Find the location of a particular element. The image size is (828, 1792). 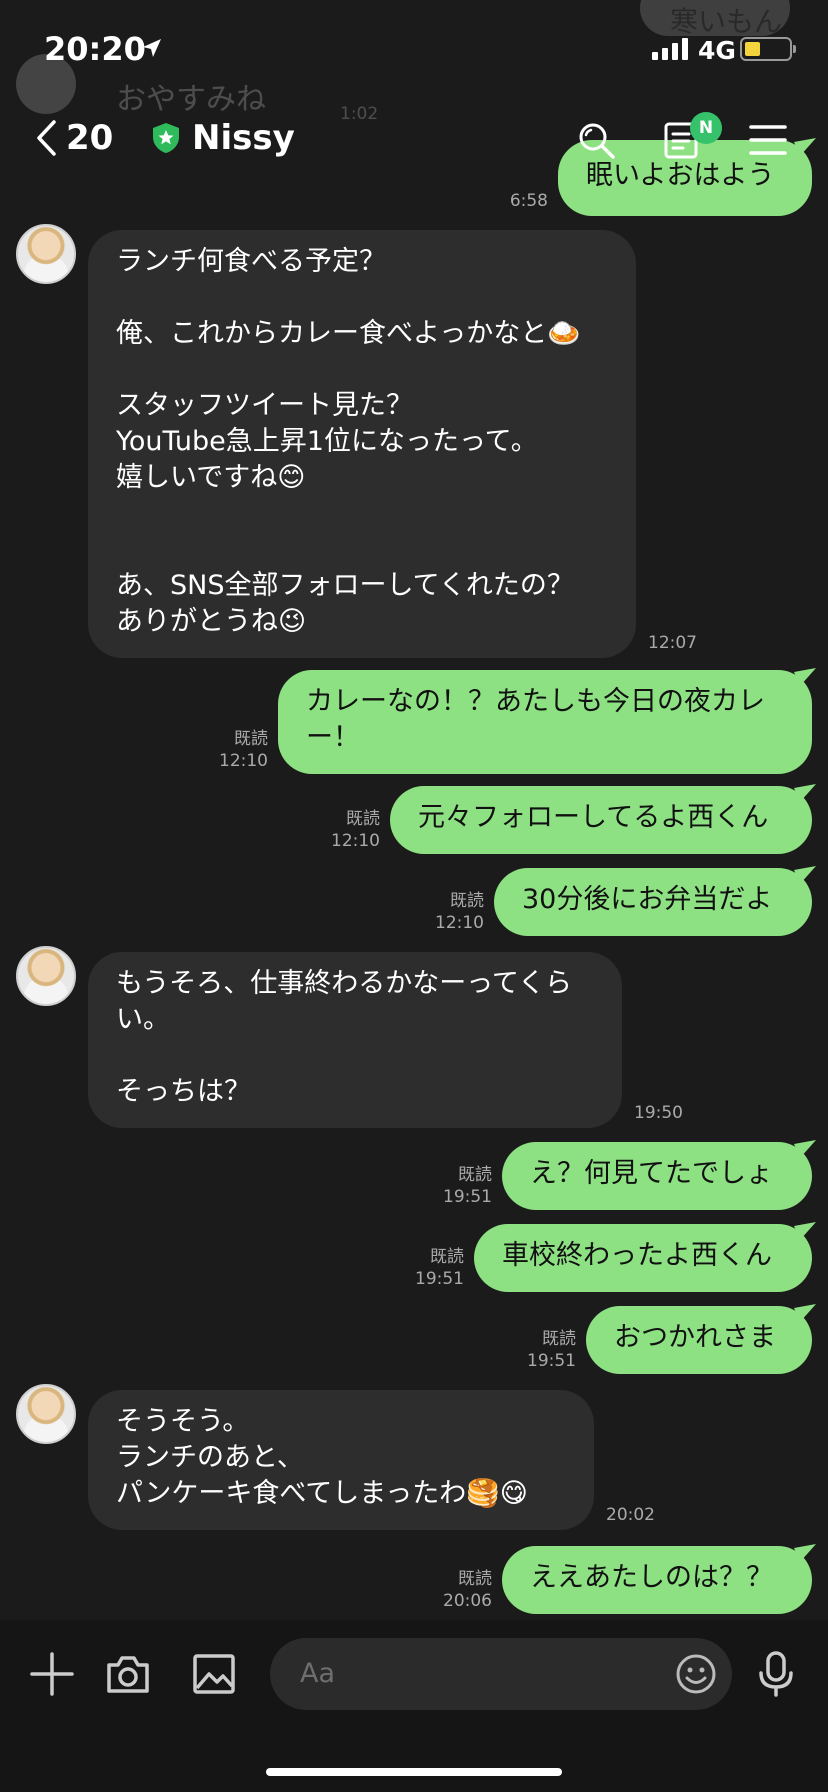

outgoing-message: 元々フォローしてるよ西くん is located at coordinates (601, 820).